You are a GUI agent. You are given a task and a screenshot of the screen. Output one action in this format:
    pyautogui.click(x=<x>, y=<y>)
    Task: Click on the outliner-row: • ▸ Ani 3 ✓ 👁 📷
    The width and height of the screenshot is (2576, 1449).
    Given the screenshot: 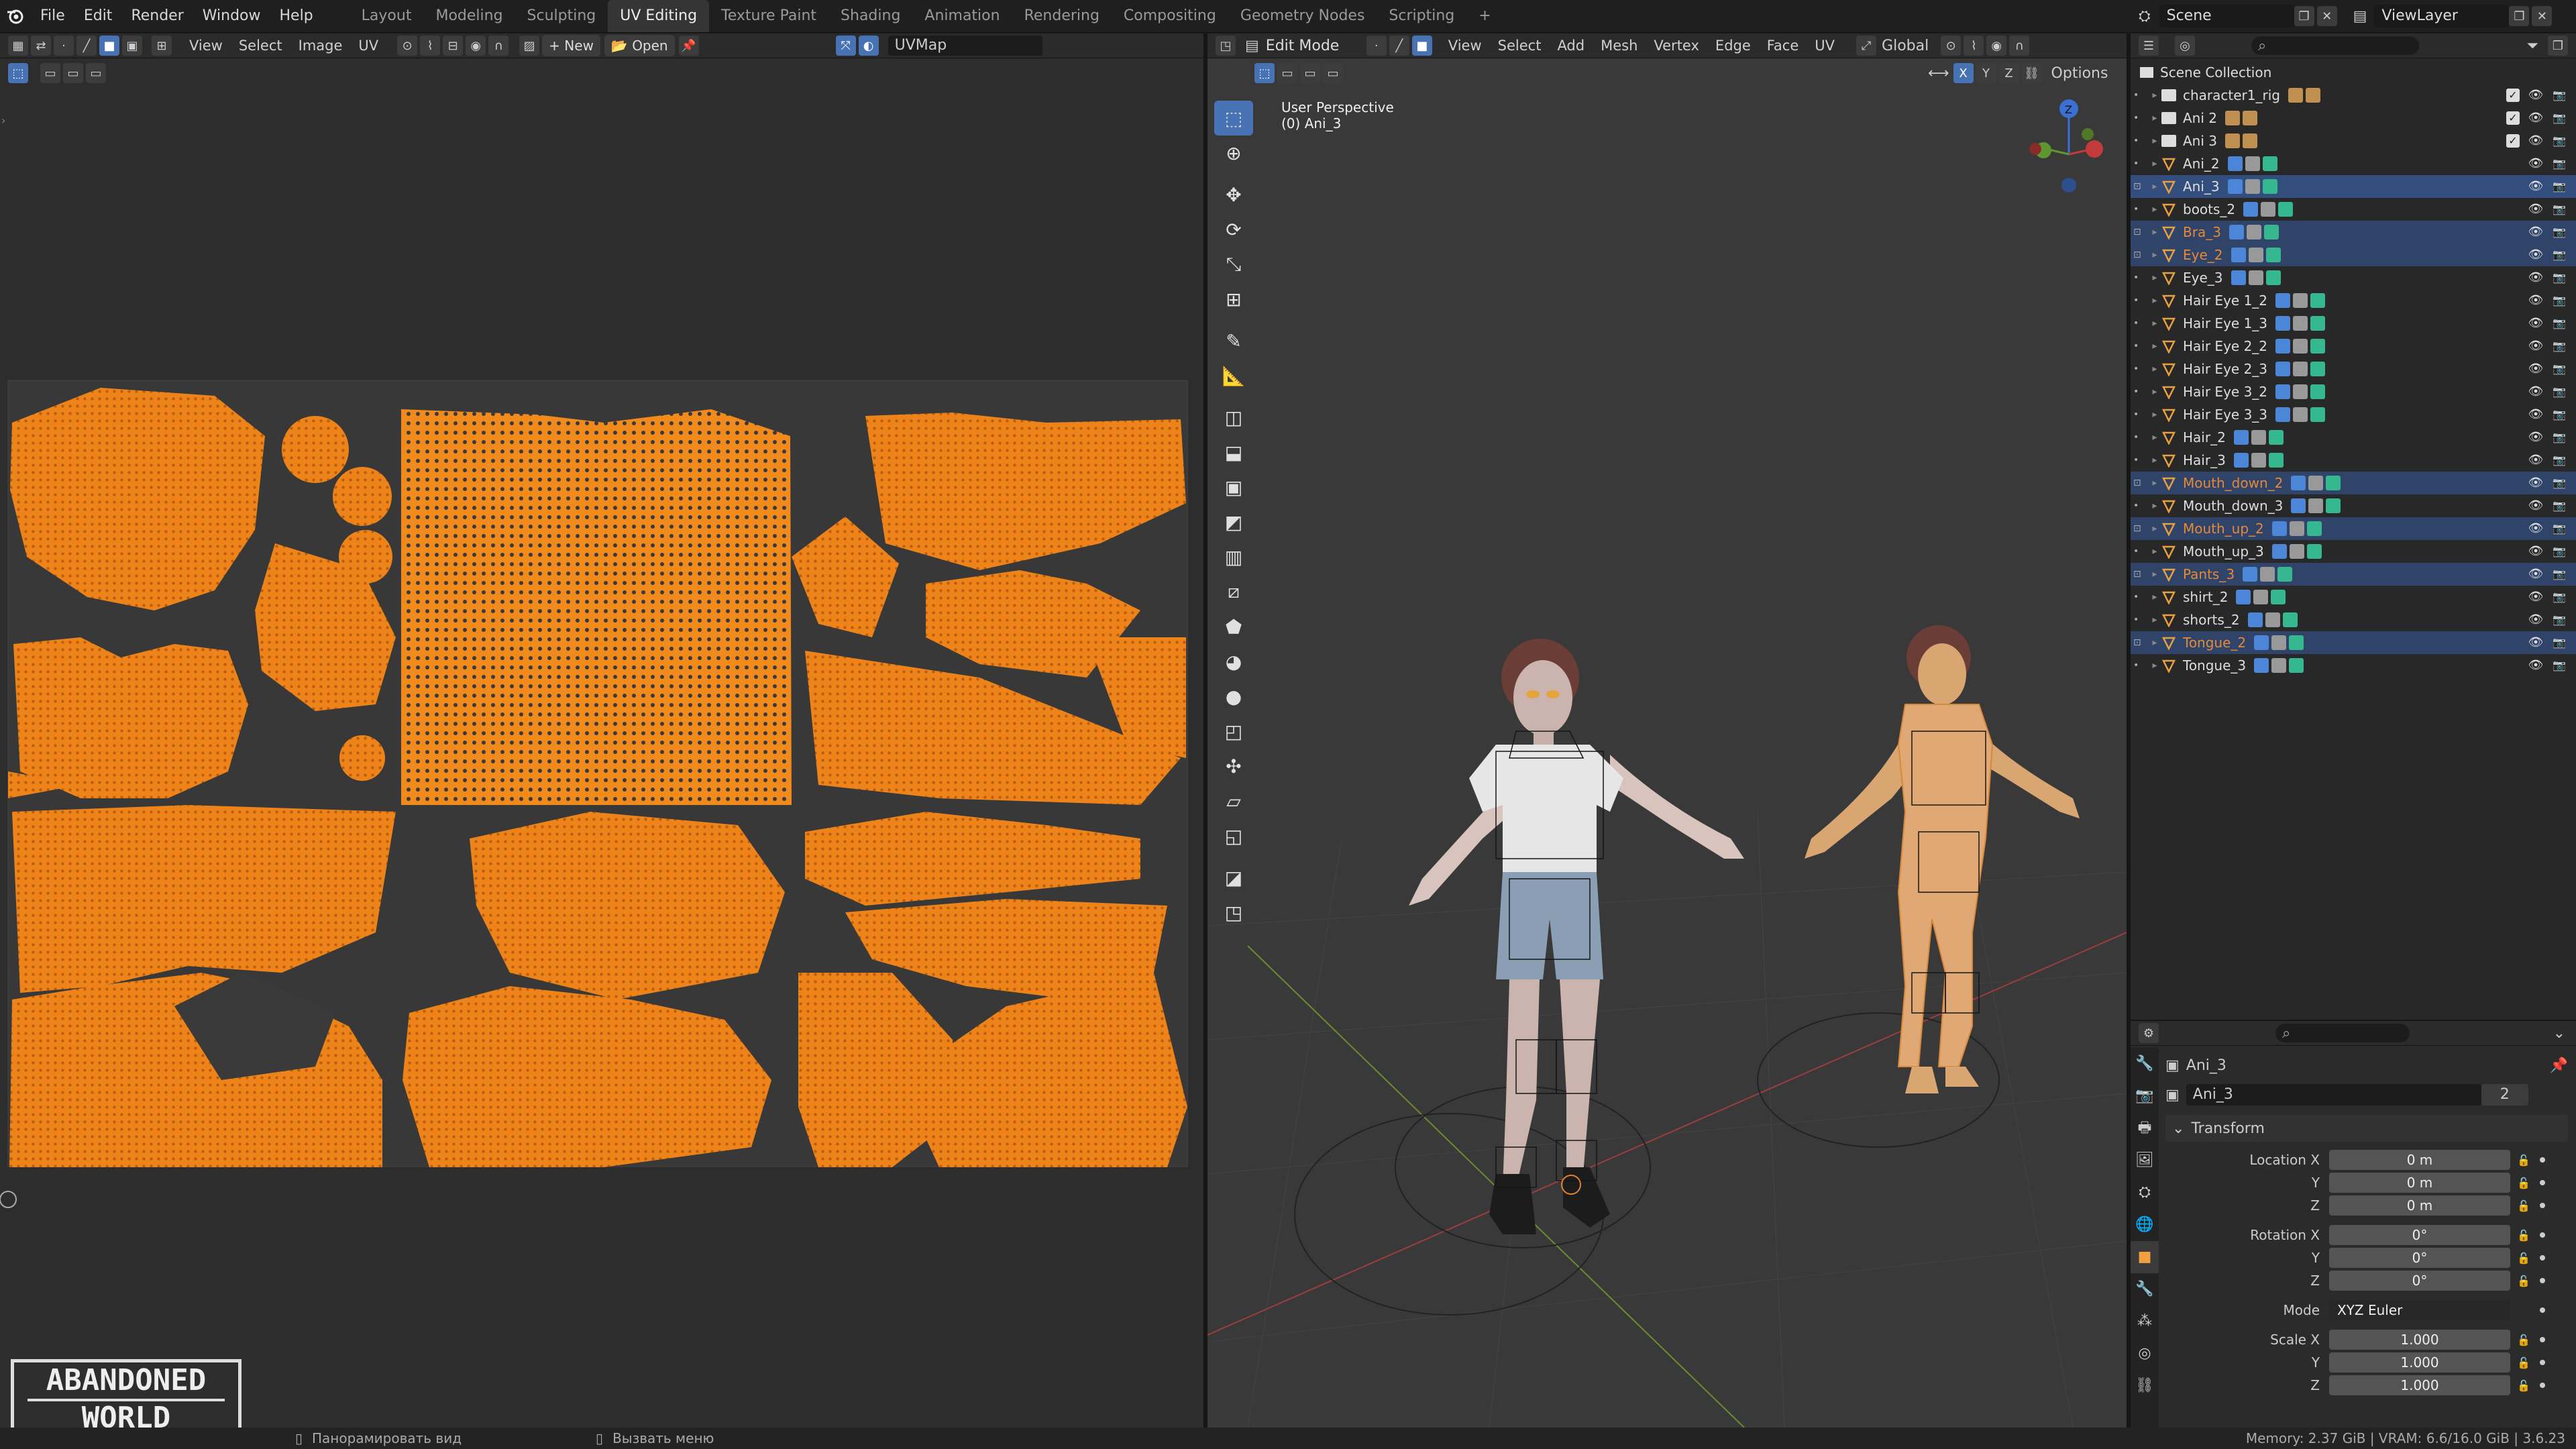 What is the action you would take?
    pyautogui.click(x=2353, y=140)
    